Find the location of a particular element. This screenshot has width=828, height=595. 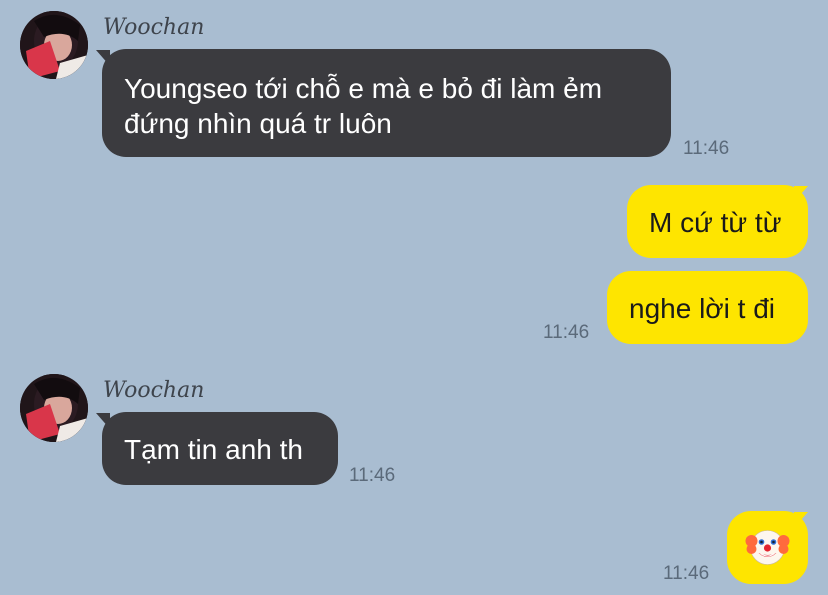

message-text: đứng nhìn quá tr luôn is located at coordinates (258, 123).